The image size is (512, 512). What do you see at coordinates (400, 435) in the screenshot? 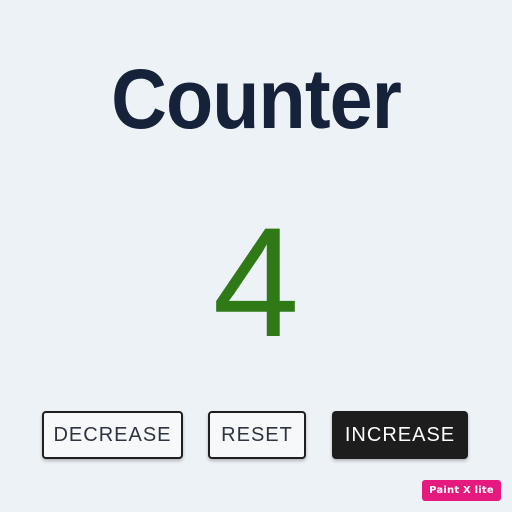
I see `increase-button: INCREASE` at bounding box center [400, 435].